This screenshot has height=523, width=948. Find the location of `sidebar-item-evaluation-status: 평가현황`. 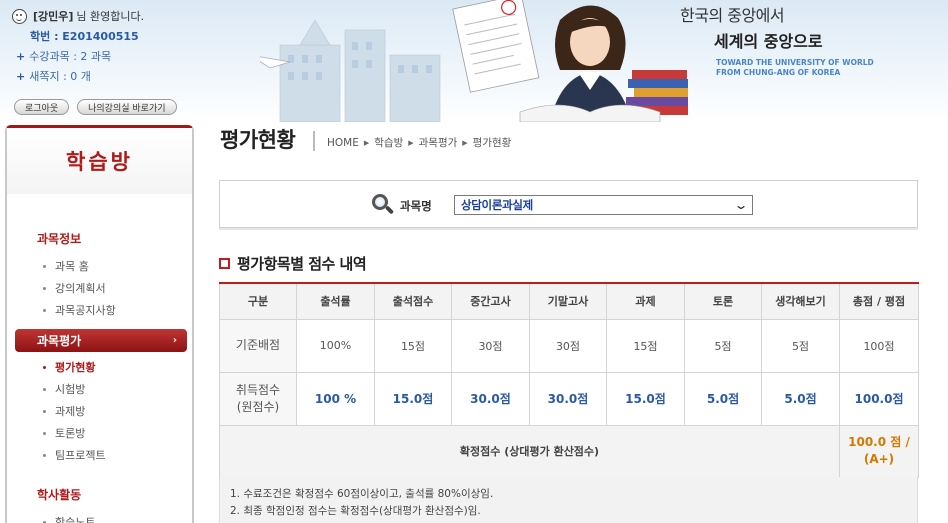

sidebar-item-evaluation-status: 평가현황 is located at coordinates (99, 367).